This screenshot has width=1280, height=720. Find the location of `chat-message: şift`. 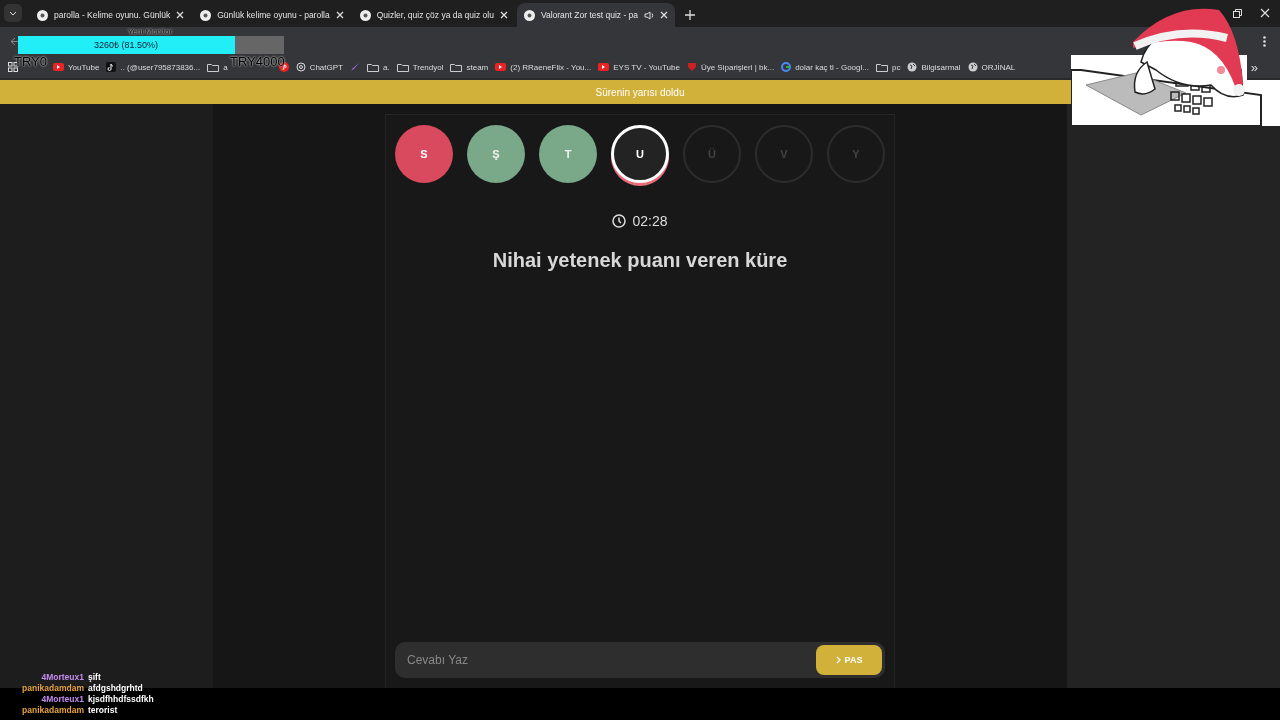

chat-message: şift is located at coordinates (95, 677).